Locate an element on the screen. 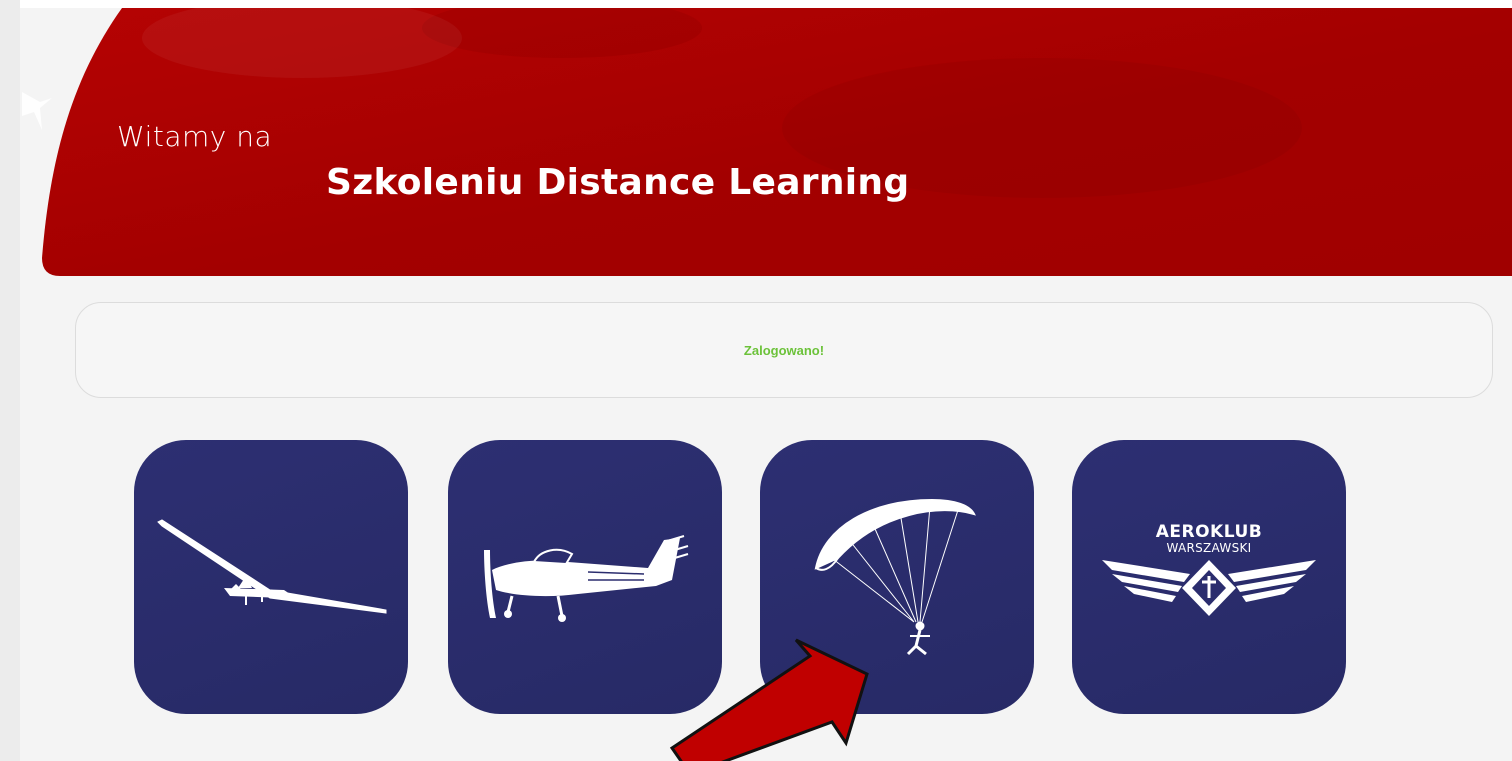  glider-tile-button is located at coordinates (271, 577).